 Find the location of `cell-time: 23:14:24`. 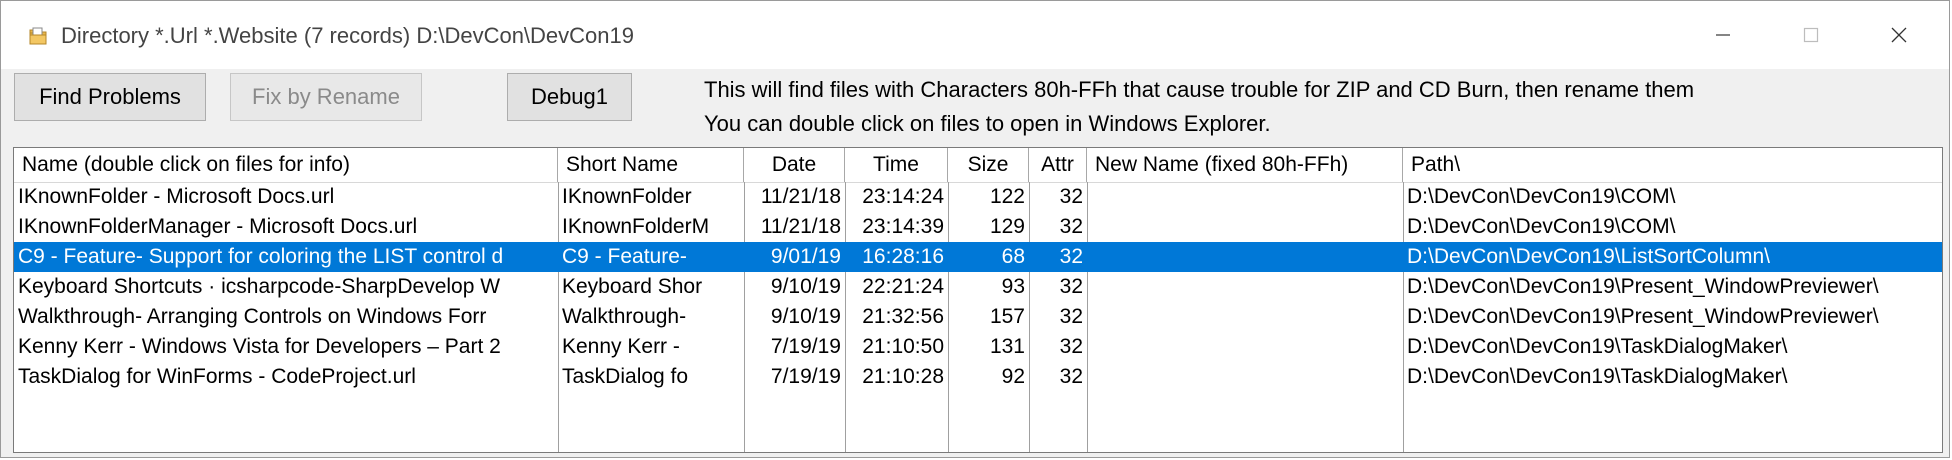

cell-time: 23:14:24 is located at coordinates (903, 196).